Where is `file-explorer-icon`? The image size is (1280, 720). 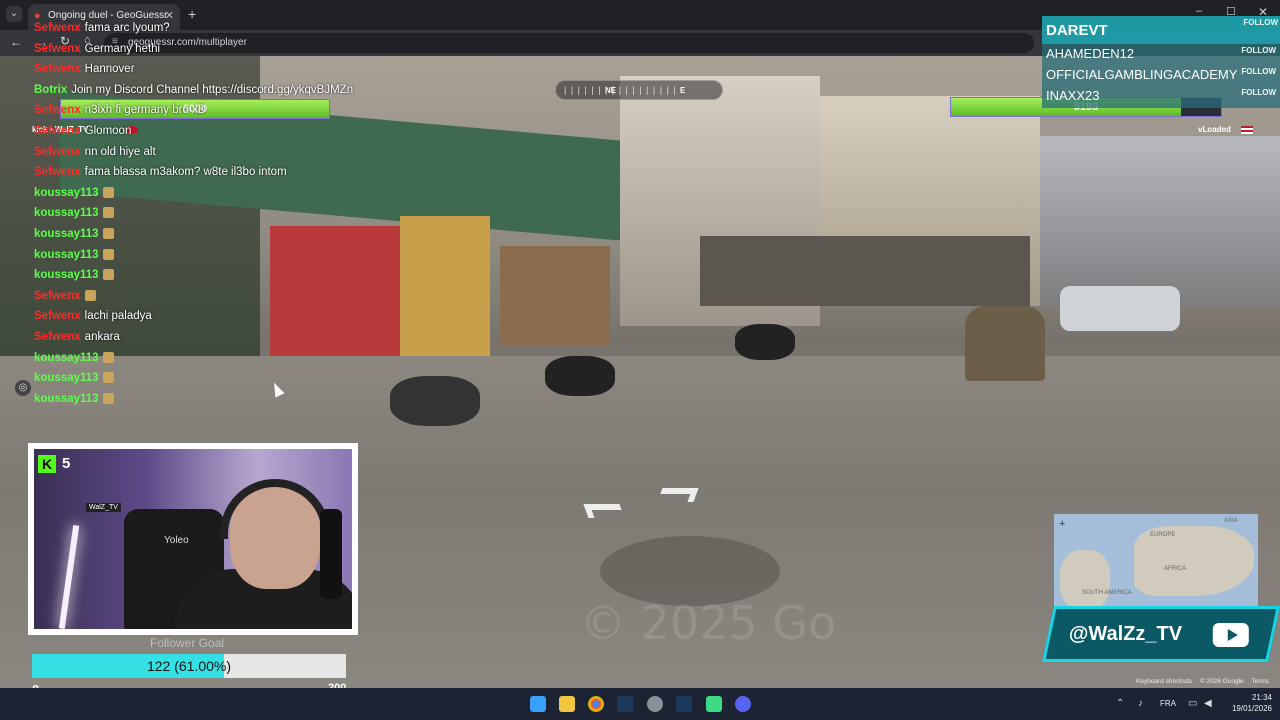
file-explorer-icon is located at coordinates (567, 704).